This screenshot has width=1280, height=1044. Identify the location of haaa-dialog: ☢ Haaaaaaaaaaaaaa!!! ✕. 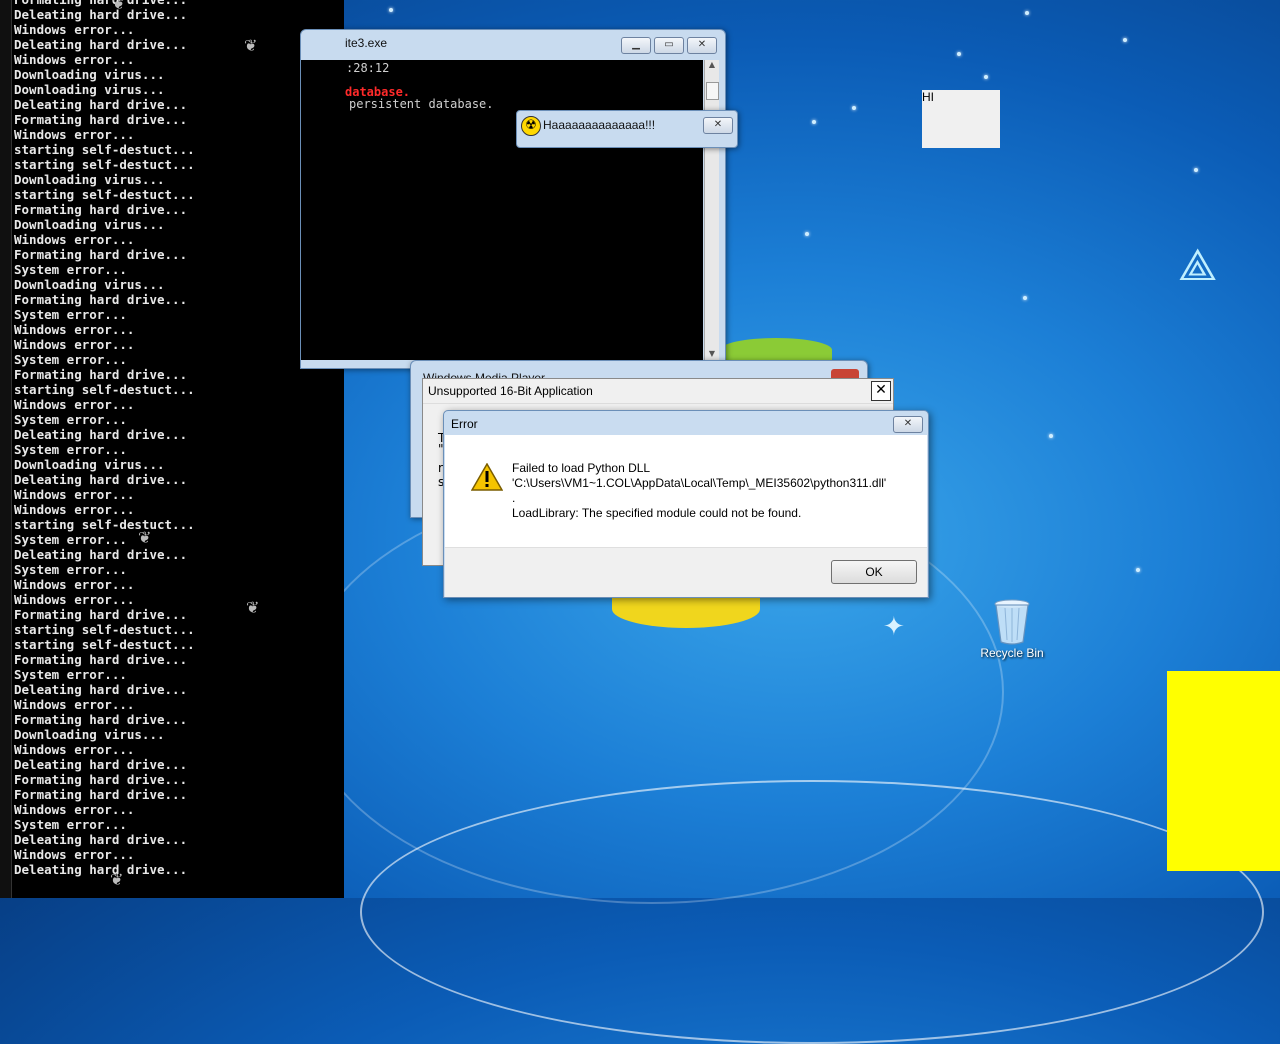
(627, 129).